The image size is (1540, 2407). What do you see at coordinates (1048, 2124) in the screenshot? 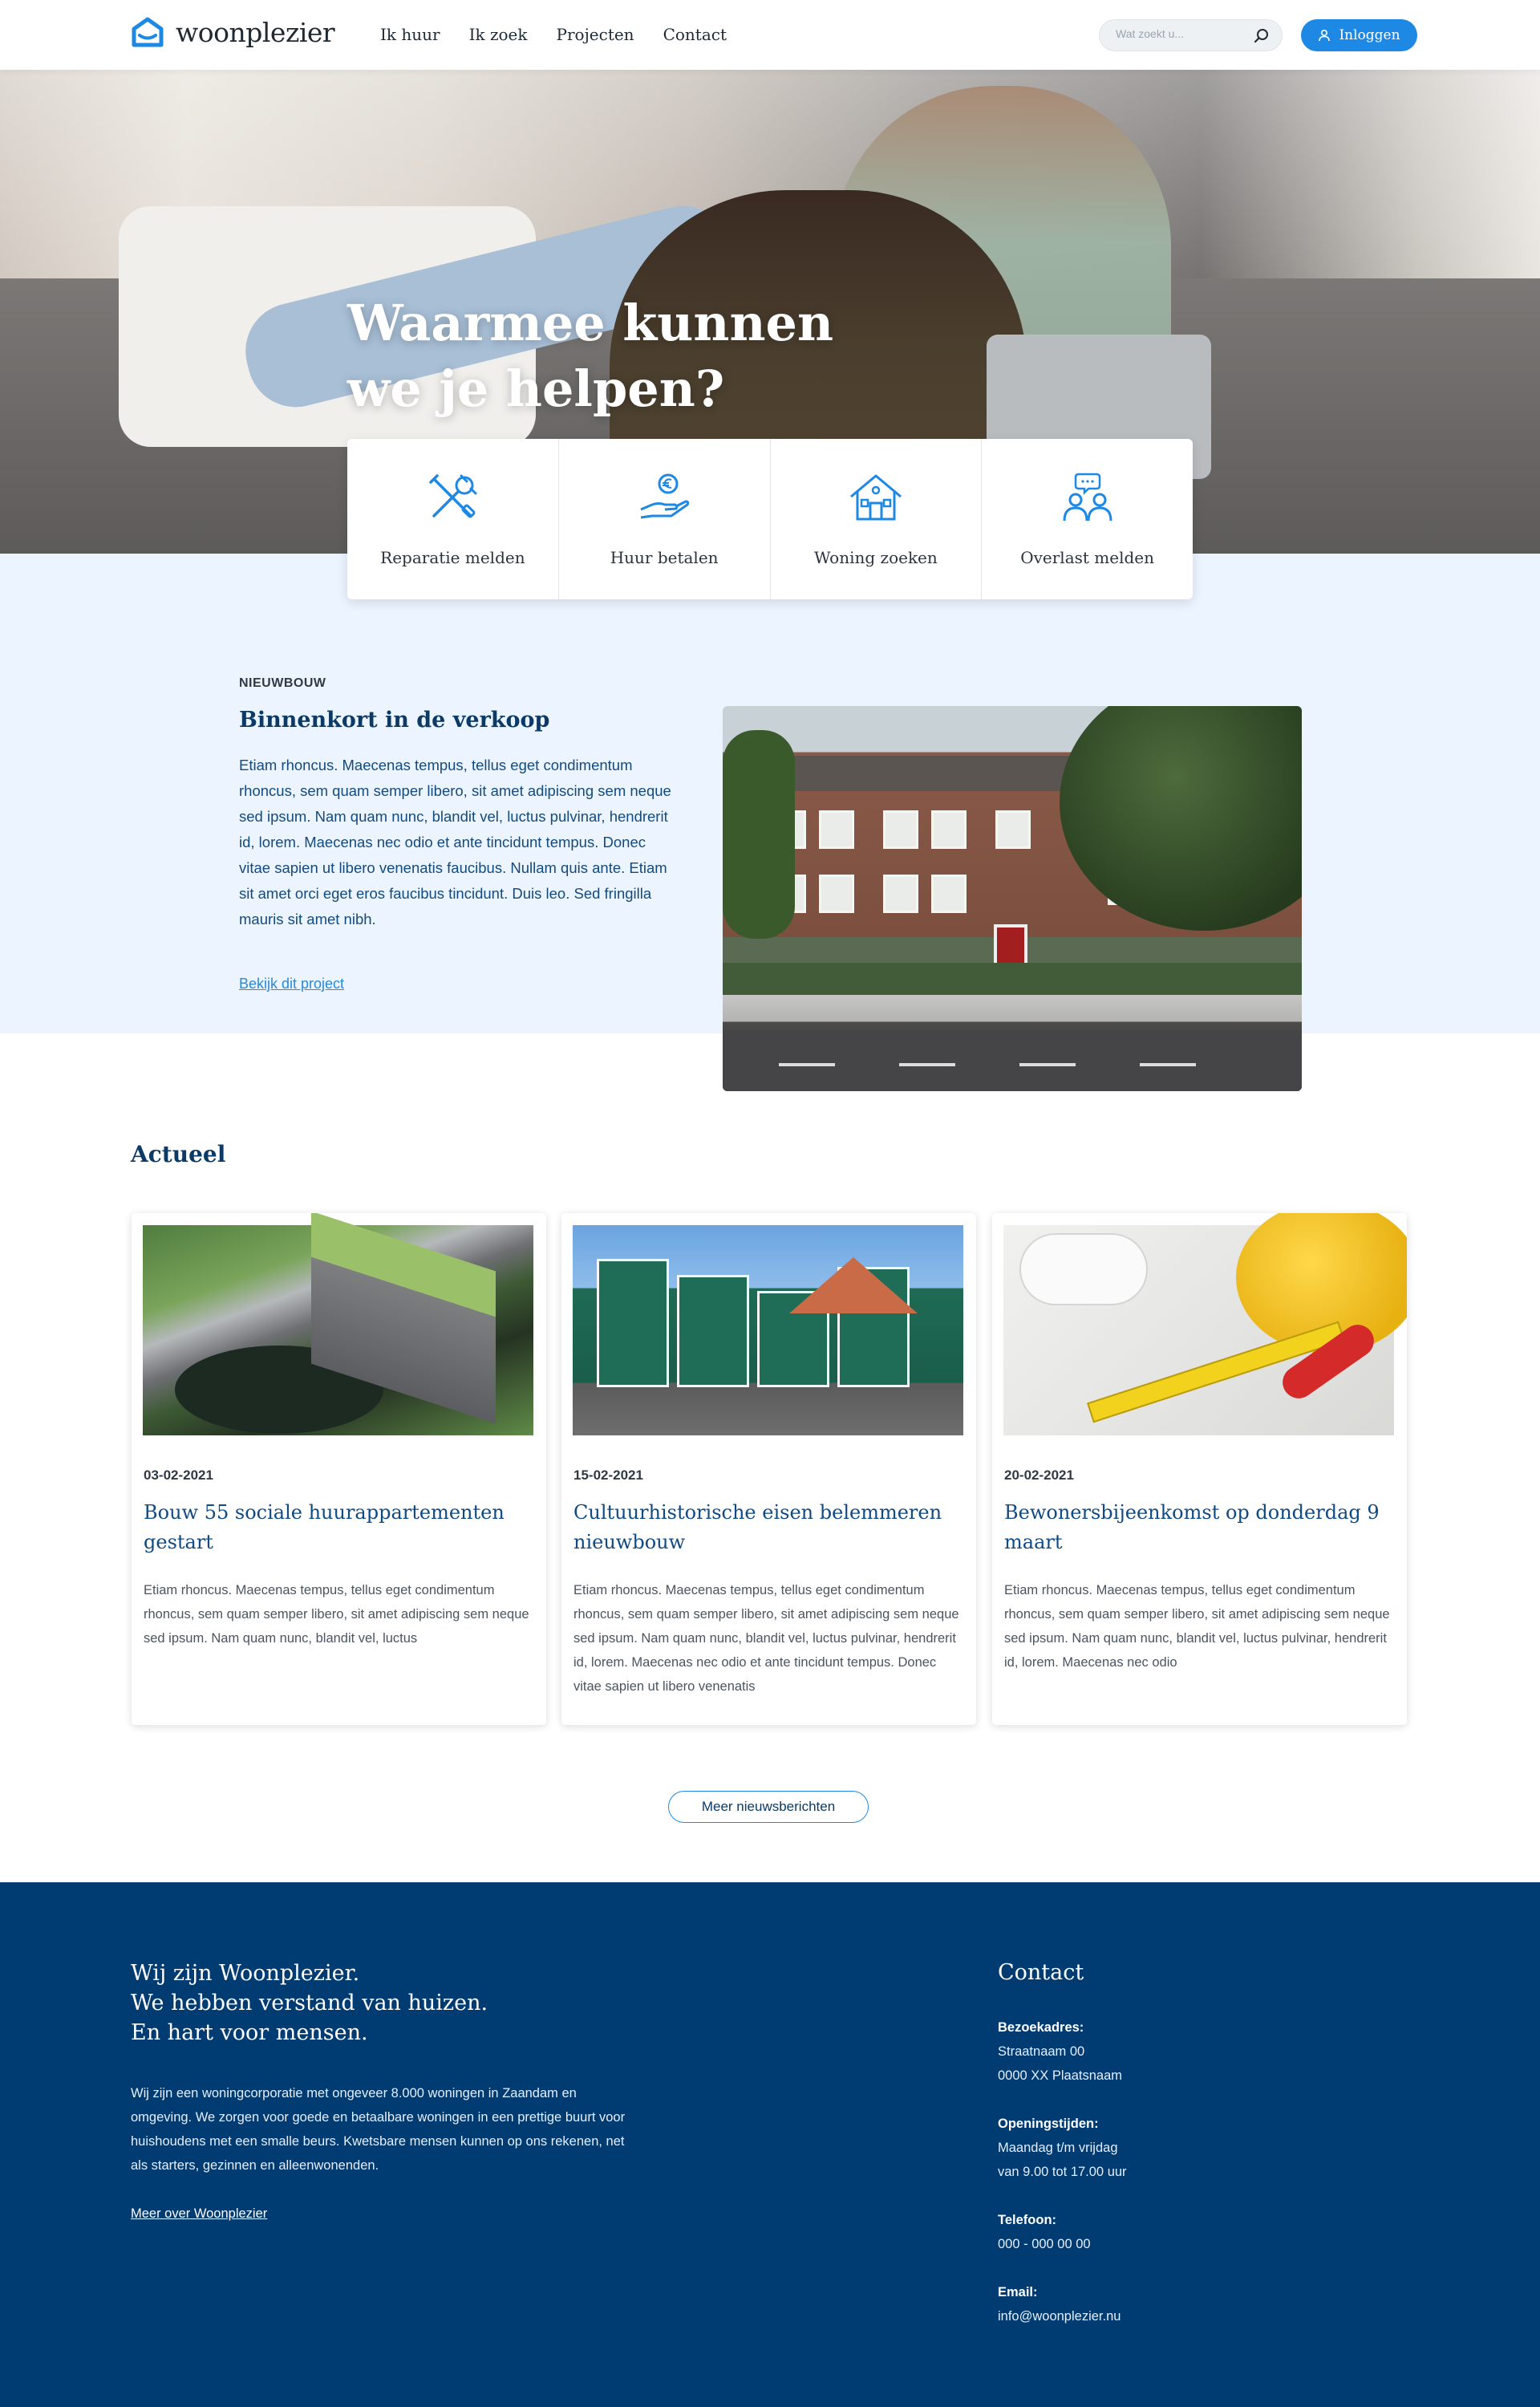
I see `hours-label: Openingstijden:` at bounding box center [1048, 2124].